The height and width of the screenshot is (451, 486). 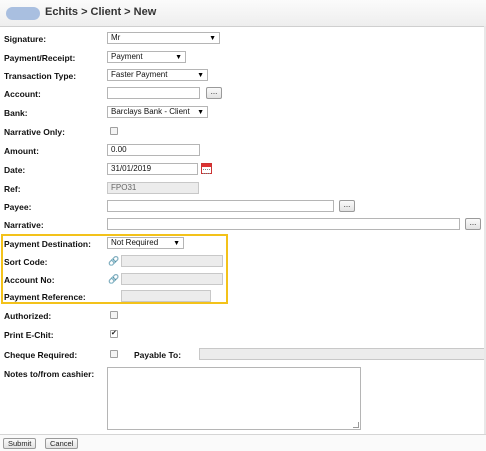 What do you see at coordinates (153, 93) in the screenshot?
I see `account-input` at bounding box center [153, 93].